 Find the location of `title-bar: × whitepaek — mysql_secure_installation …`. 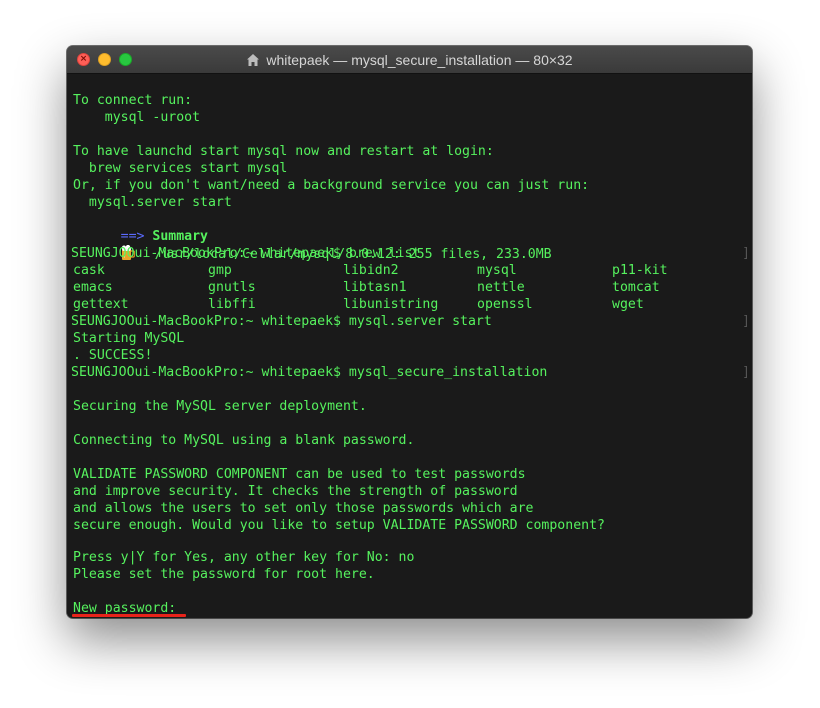

title-bar: × whitepaek — mysql_secure_installation … is located at coordinates (409, 60).